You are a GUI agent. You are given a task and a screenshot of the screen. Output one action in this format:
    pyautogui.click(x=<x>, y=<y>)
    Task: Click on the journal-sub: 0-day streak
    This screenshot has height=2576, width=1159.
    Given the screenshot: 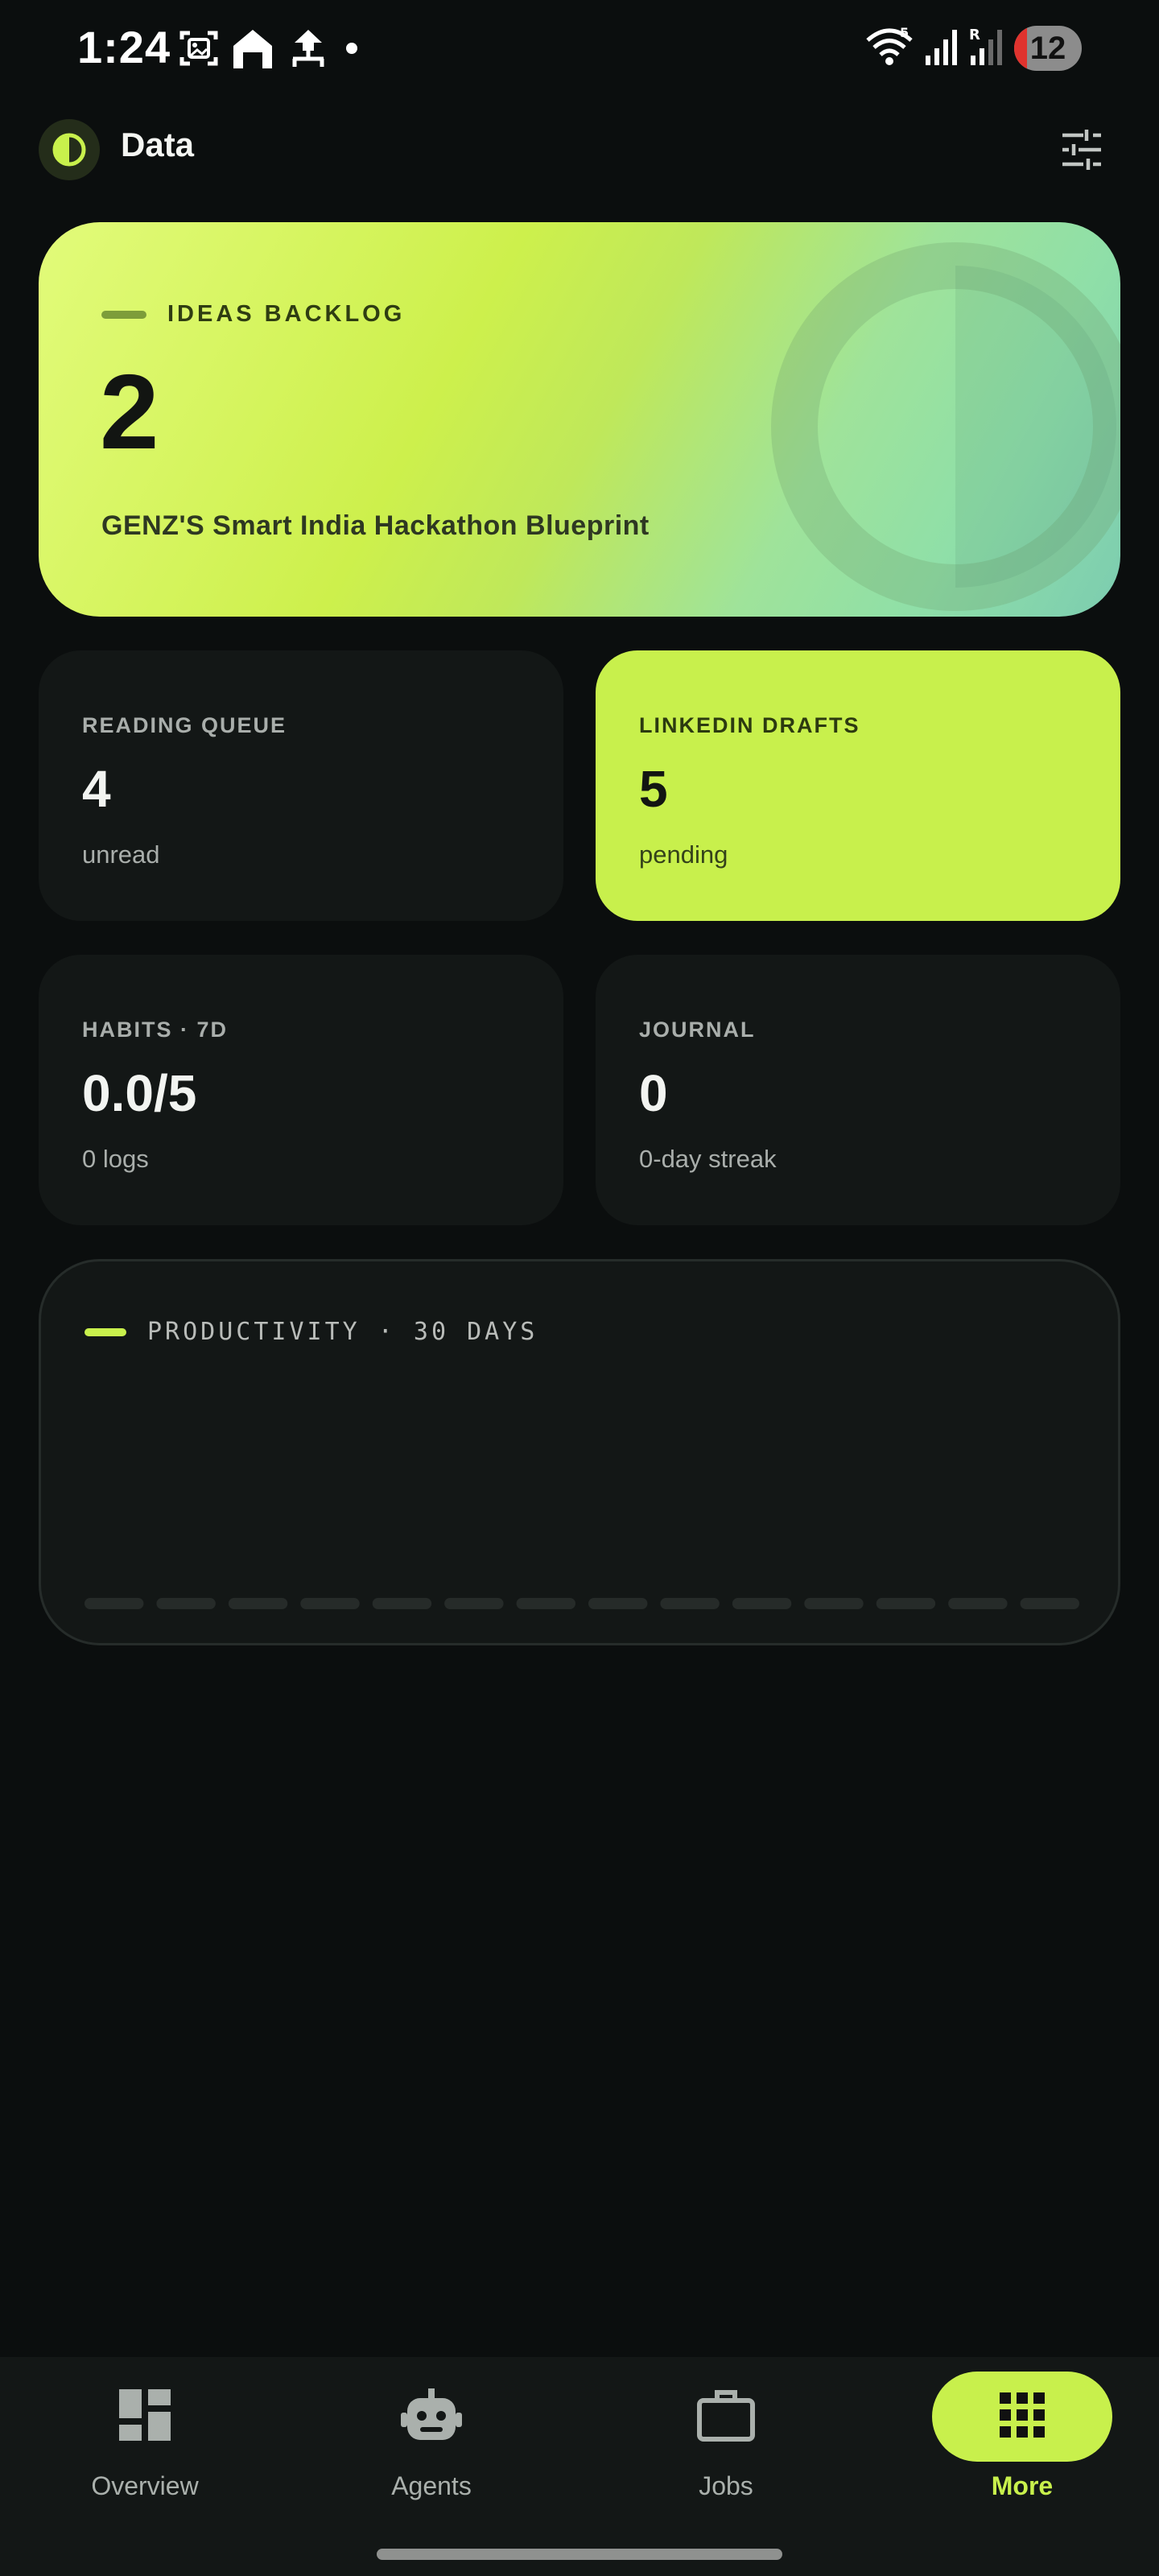 What is the action you would take?
    pyautogui.click(x=708, y=1159)
    